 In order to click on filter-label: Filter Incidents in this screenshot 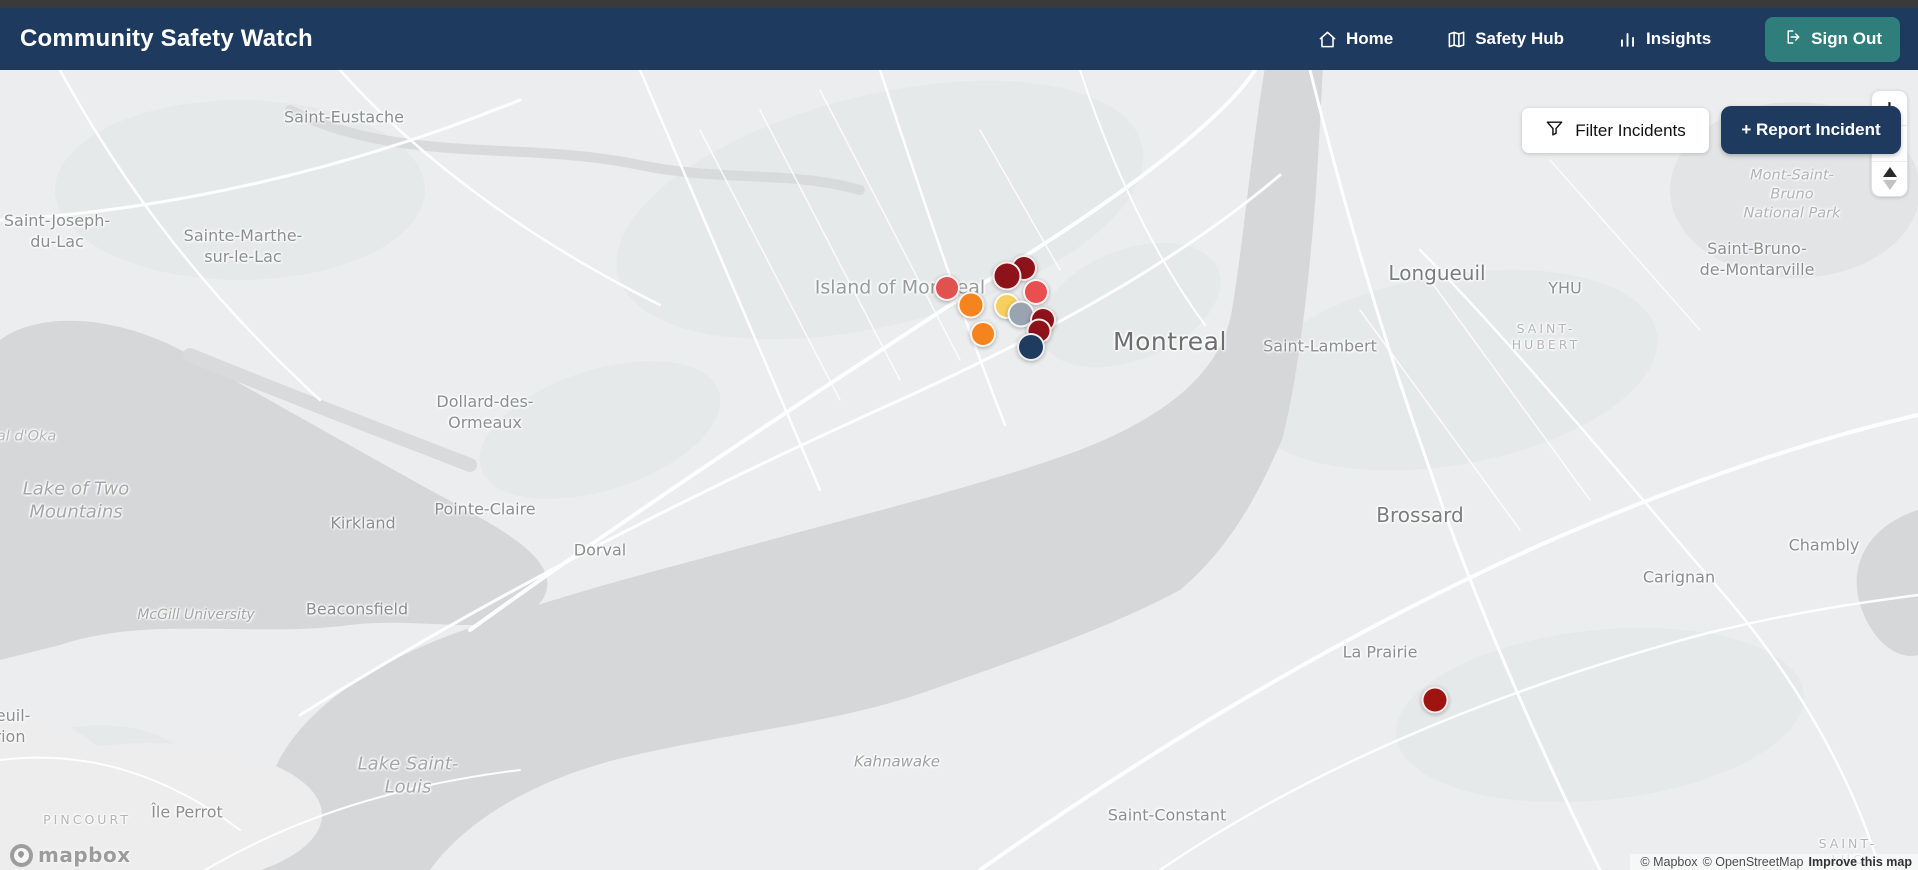, I will do `click(1630, 130)`.